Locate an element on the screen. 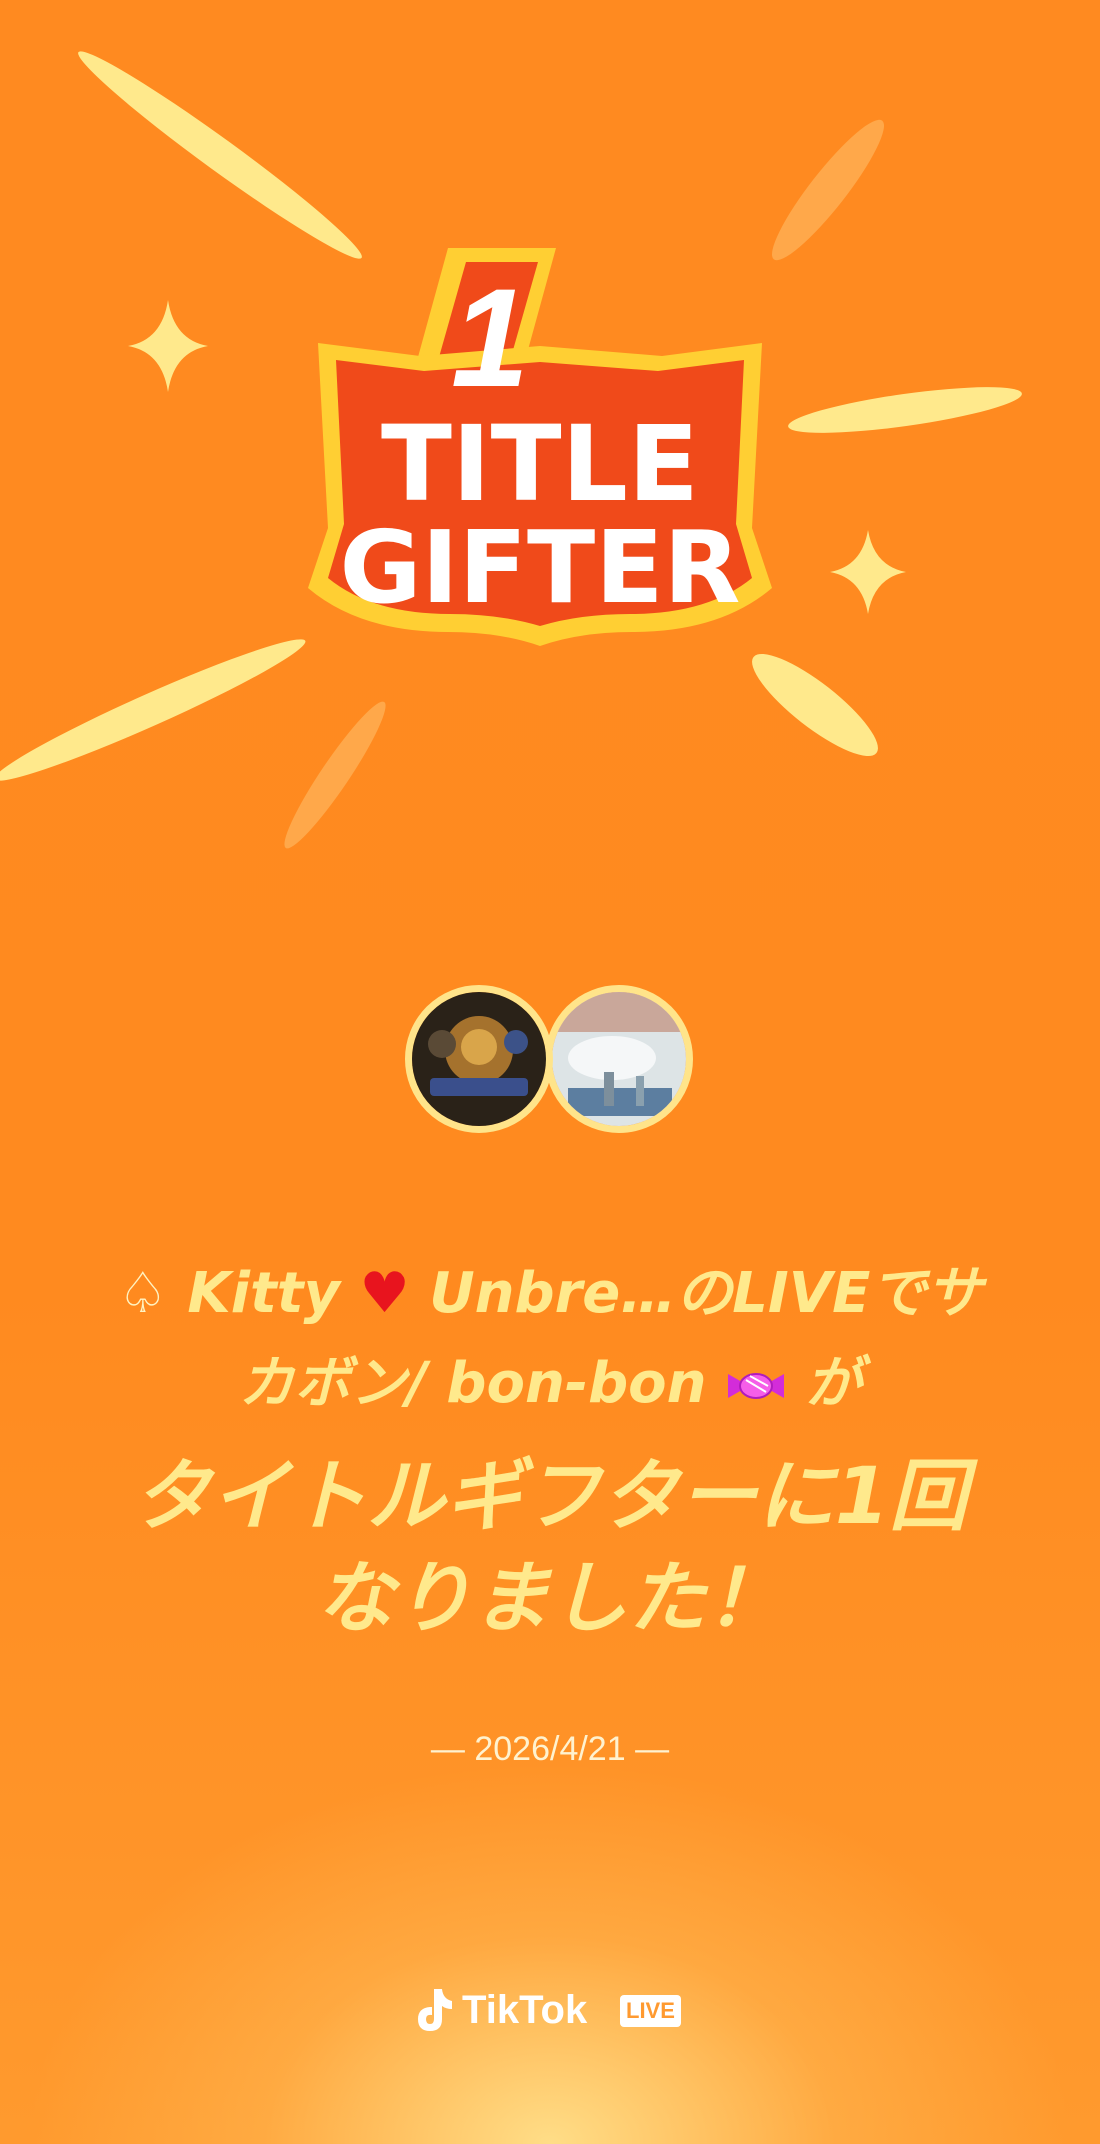  gifter-name: カボン/ bon-bon is located at coordinates (472, 1383).